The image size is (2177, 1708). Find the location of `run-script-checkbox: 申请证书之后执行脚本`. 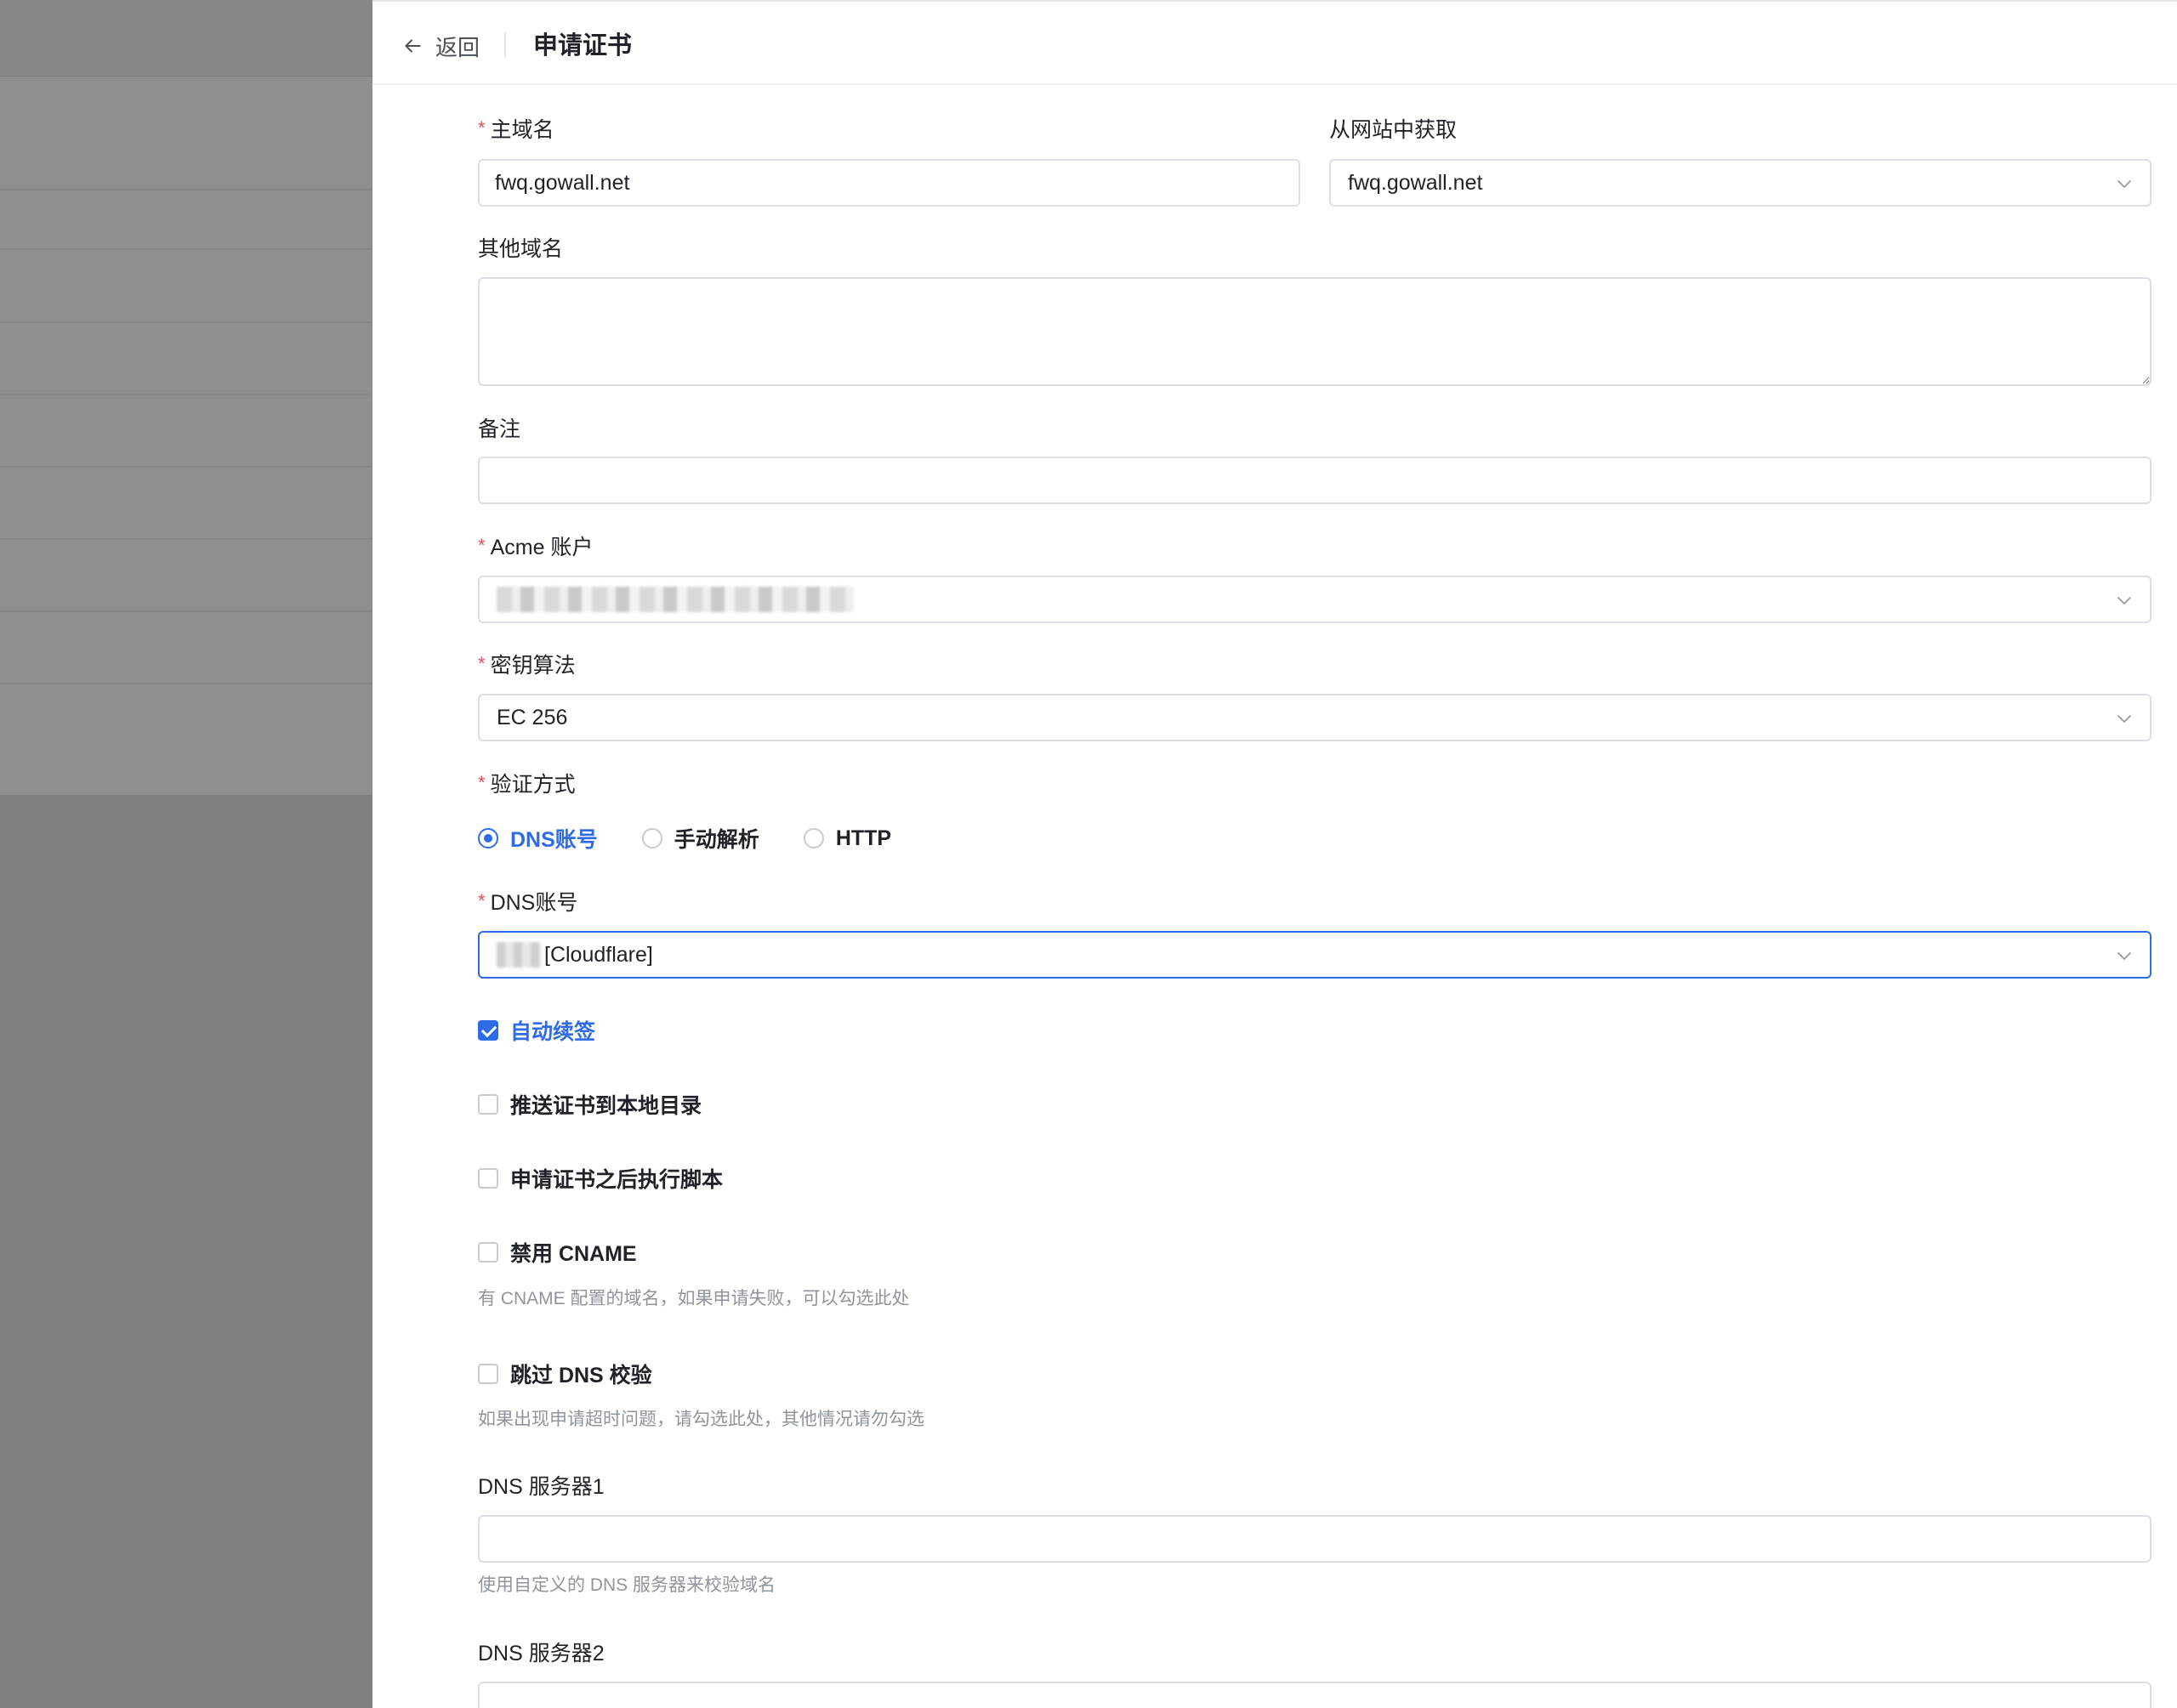

run-script-checkbox: 申请证书之后执行脚本 is located at coordinates (600, 1178).